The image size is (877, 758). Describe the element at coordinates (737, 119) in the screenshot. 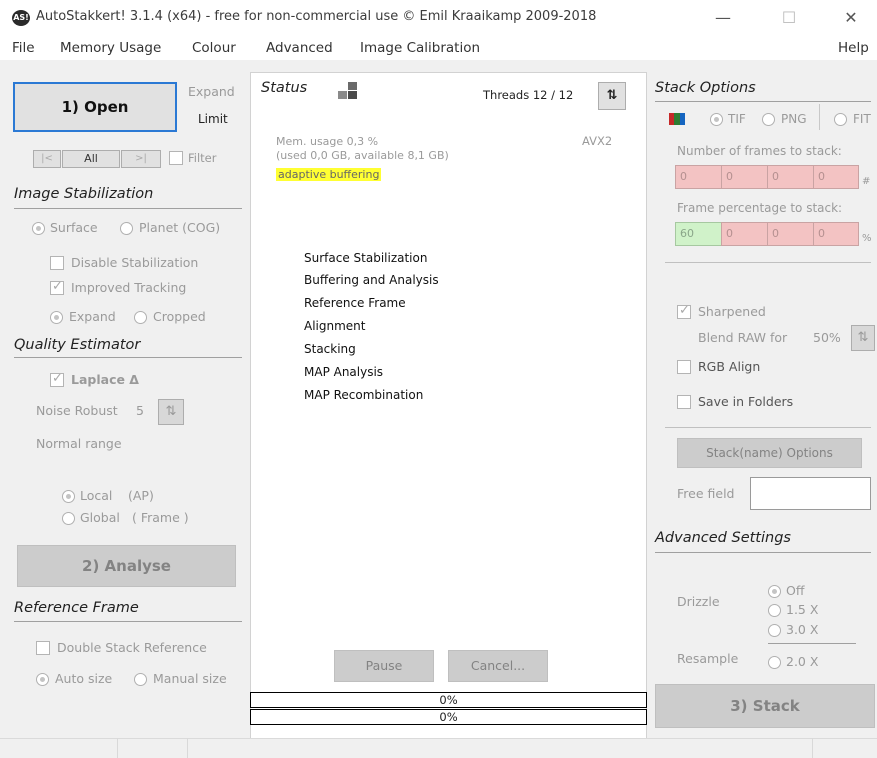

I see `format-tif-label: TIF` at that location.